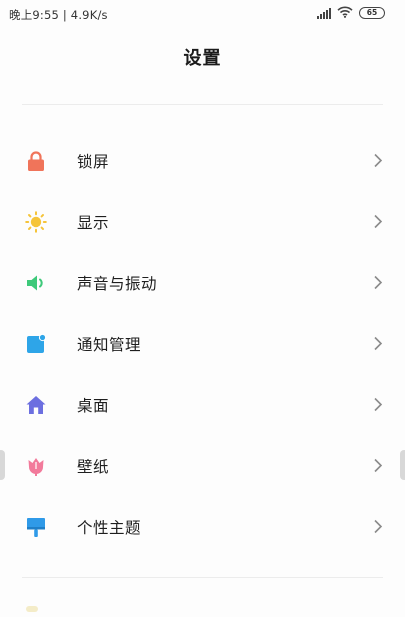  Describe the element at coordinates (109, 345) in the screenshot. I see `settings-item-label: 通知管理` at that location.